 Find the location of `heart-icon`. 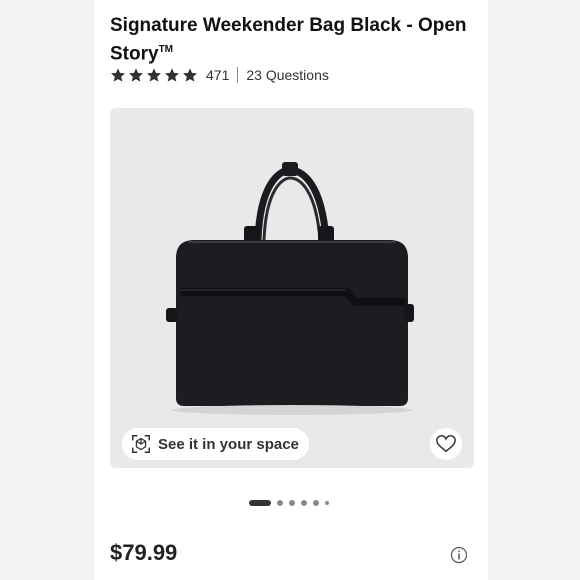

heart-icon is located at coordinates (446, 444).